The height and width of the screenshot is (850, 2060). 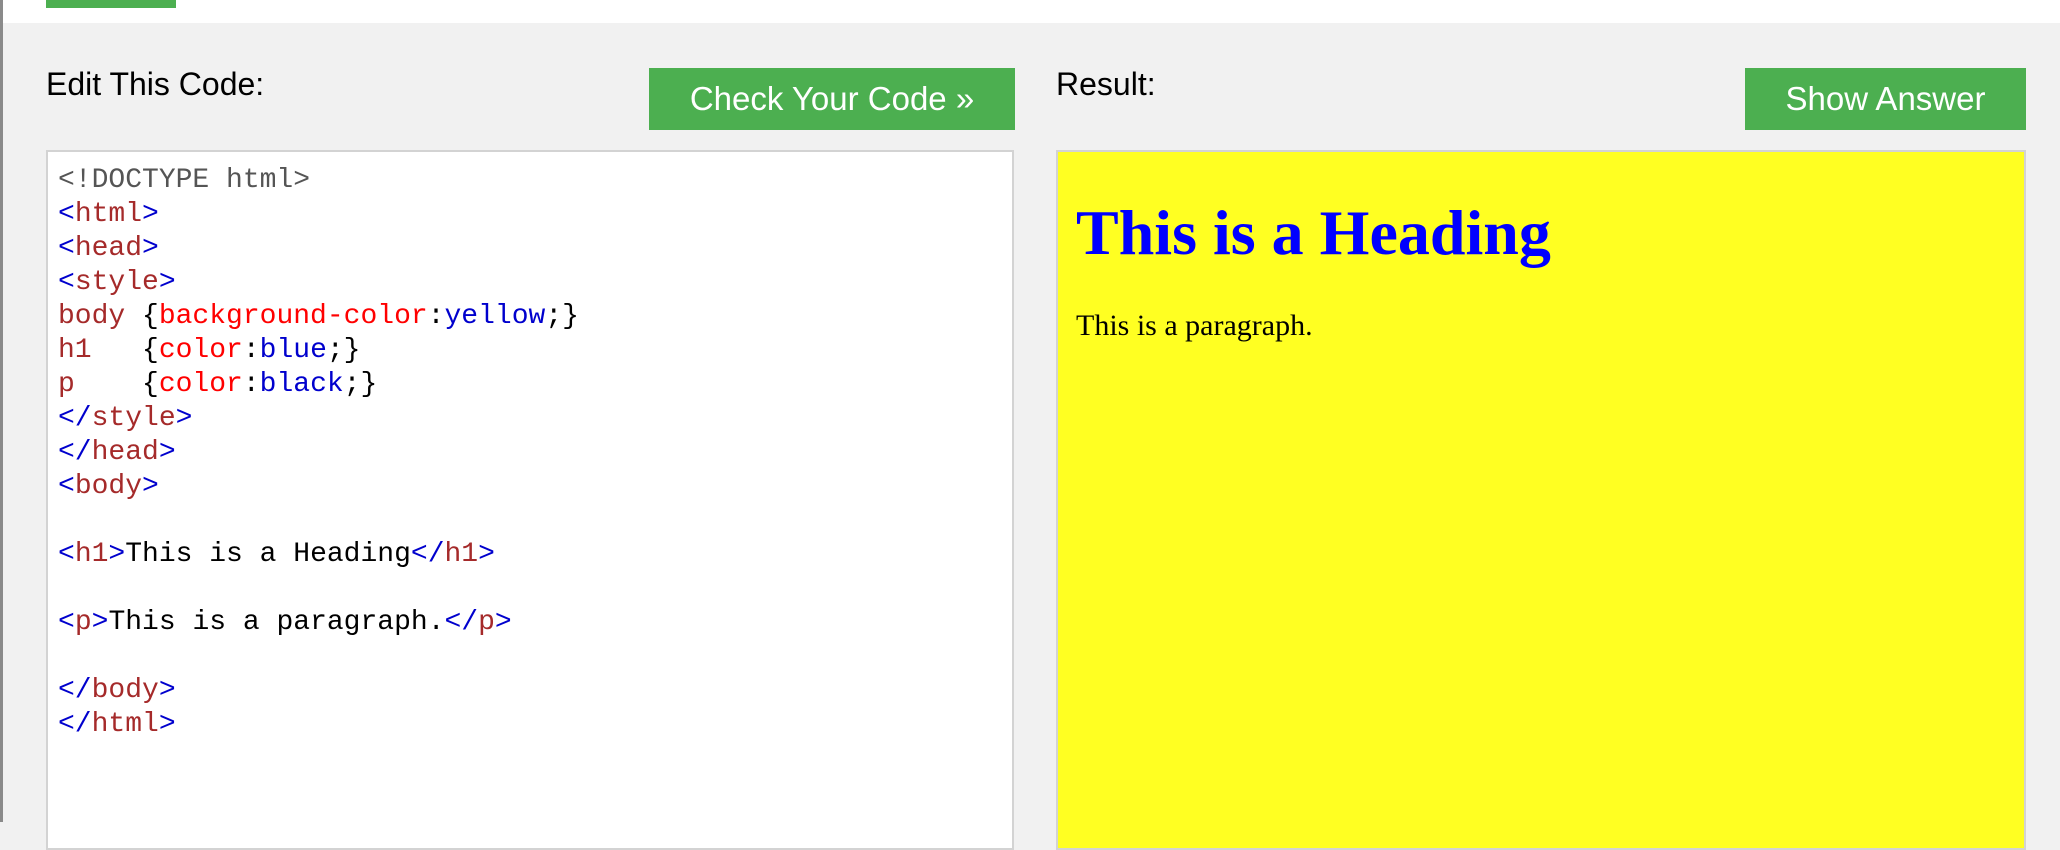 I want to click on code-line: </style>, so click(x=535, y=419).